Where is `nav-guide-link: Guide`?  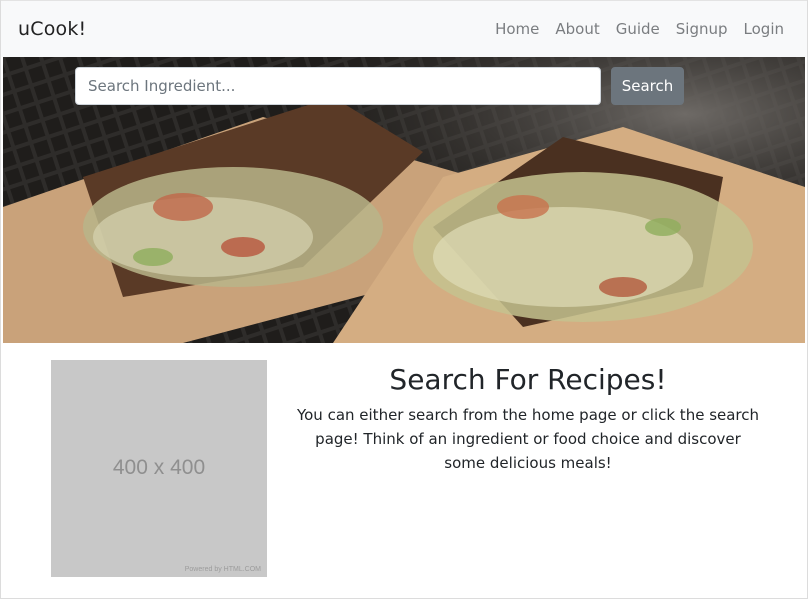 nav-guide-link: Guide is located at coordinates (638, 29).